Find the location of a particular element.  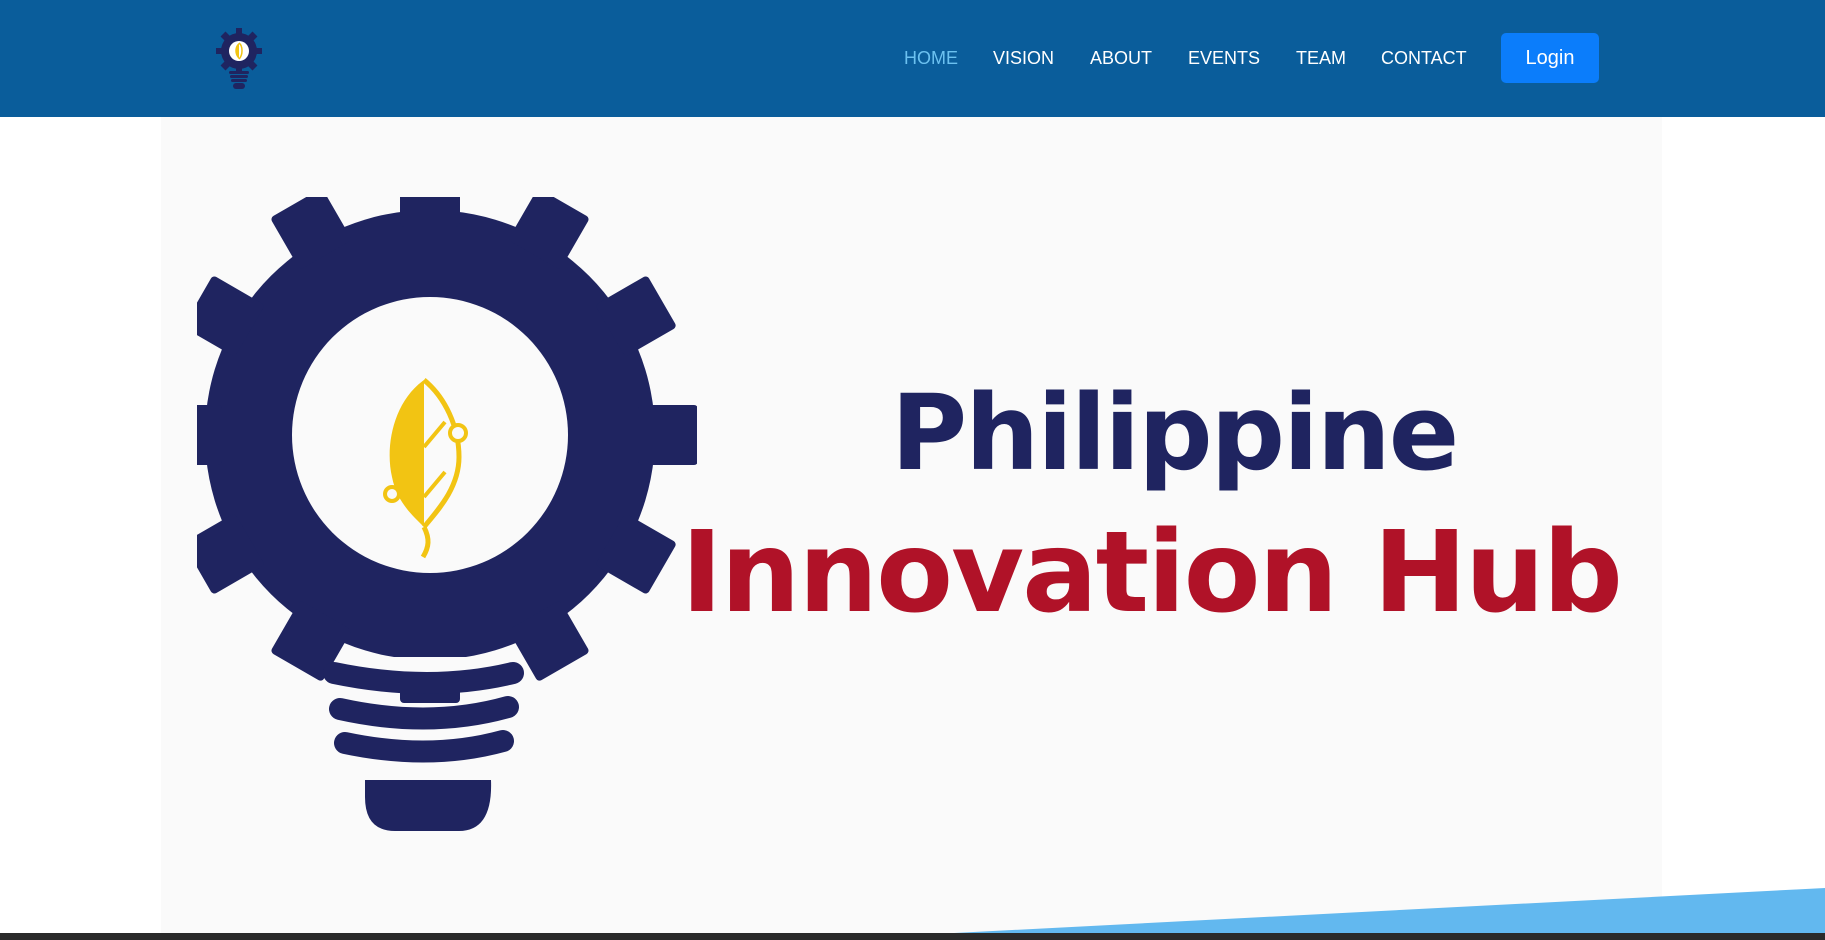

nav-vision-link: VISION is located at coordinates (1023, 58).